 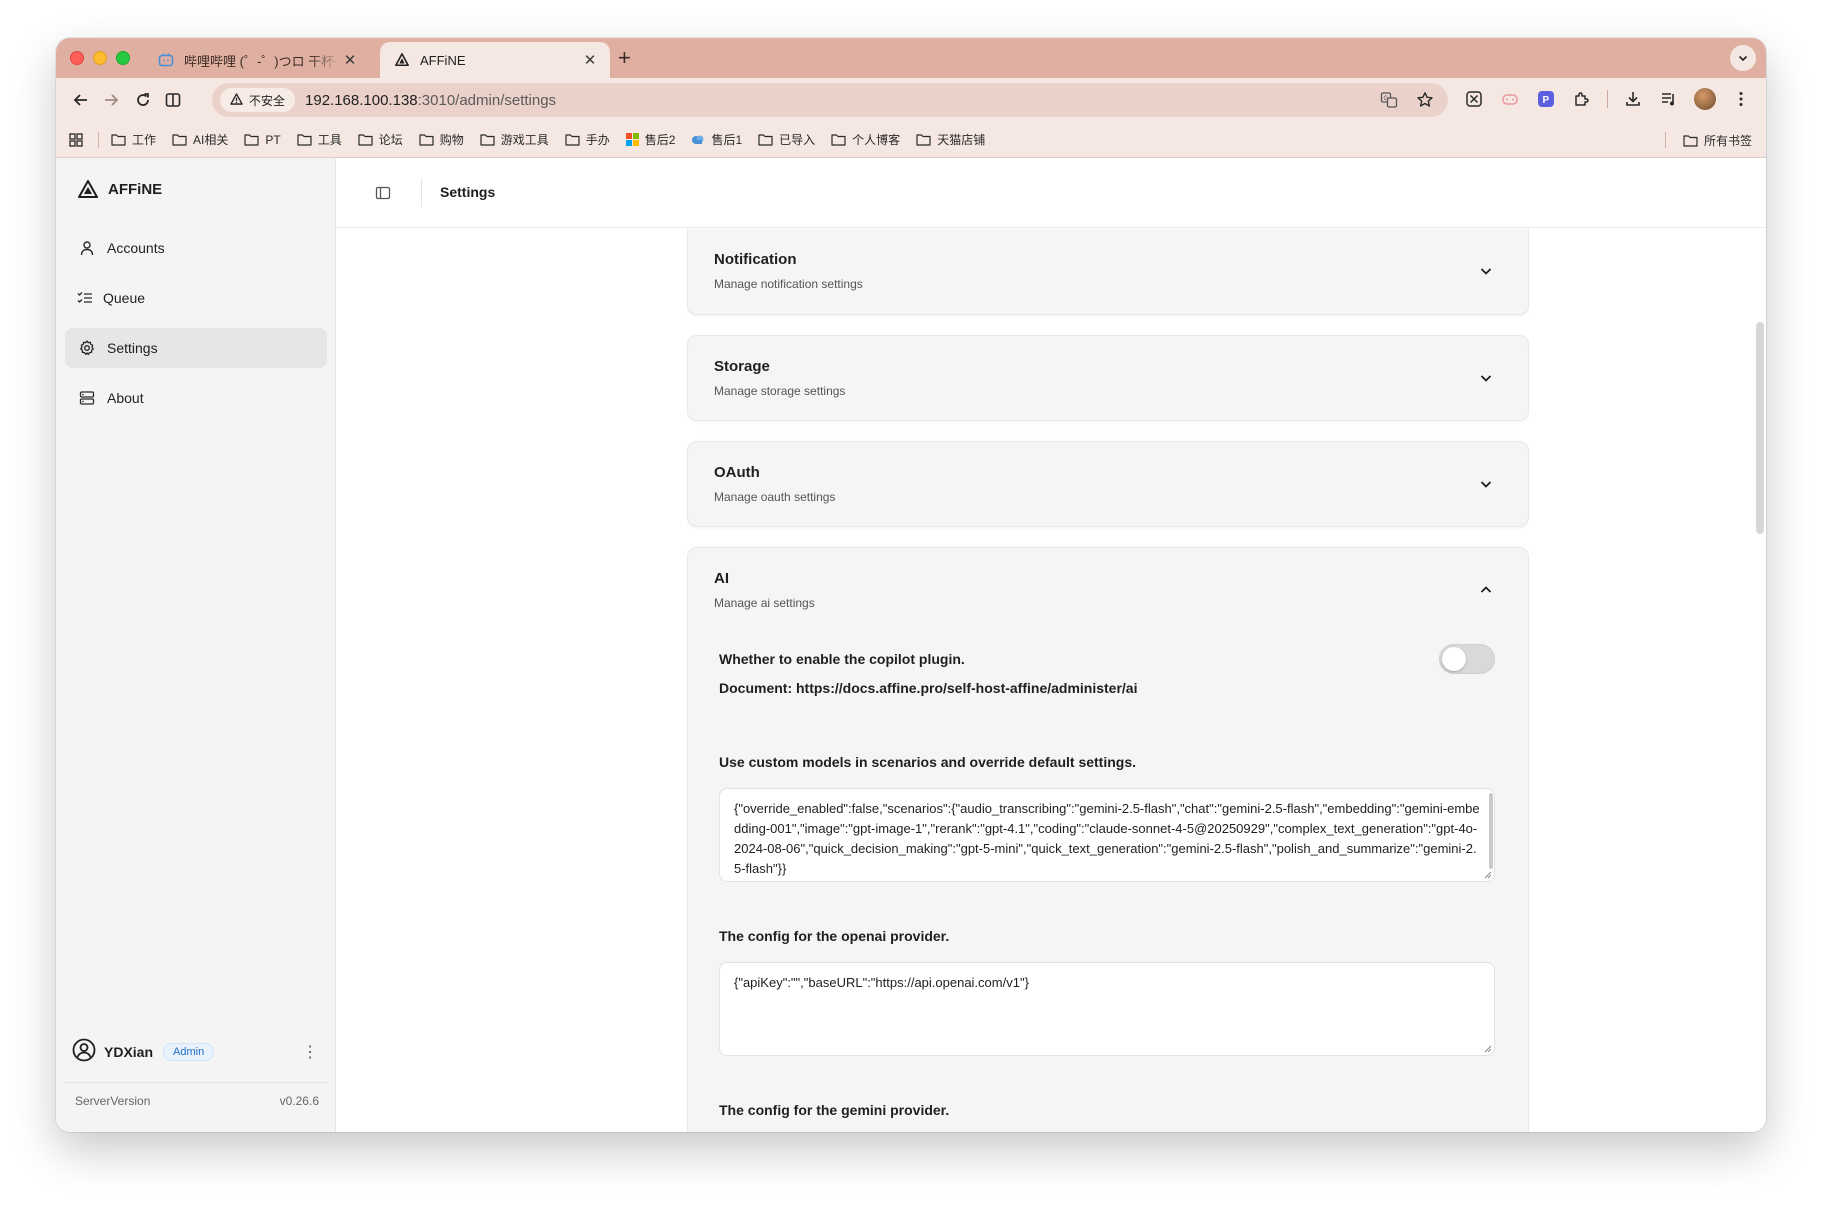 What do you see at coordinates (196, 1082) in the screenshot?
I see `divider` at bounding box center [196, 1082].